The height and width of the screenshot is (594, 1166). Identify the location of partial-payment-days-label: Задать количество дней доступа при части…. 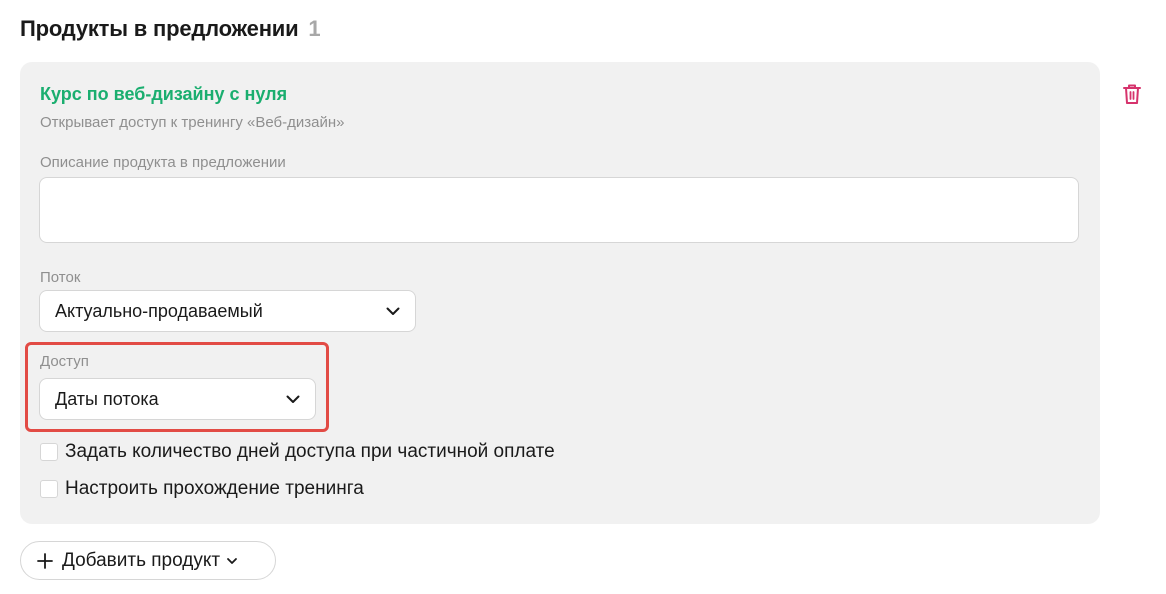
(310, 451).